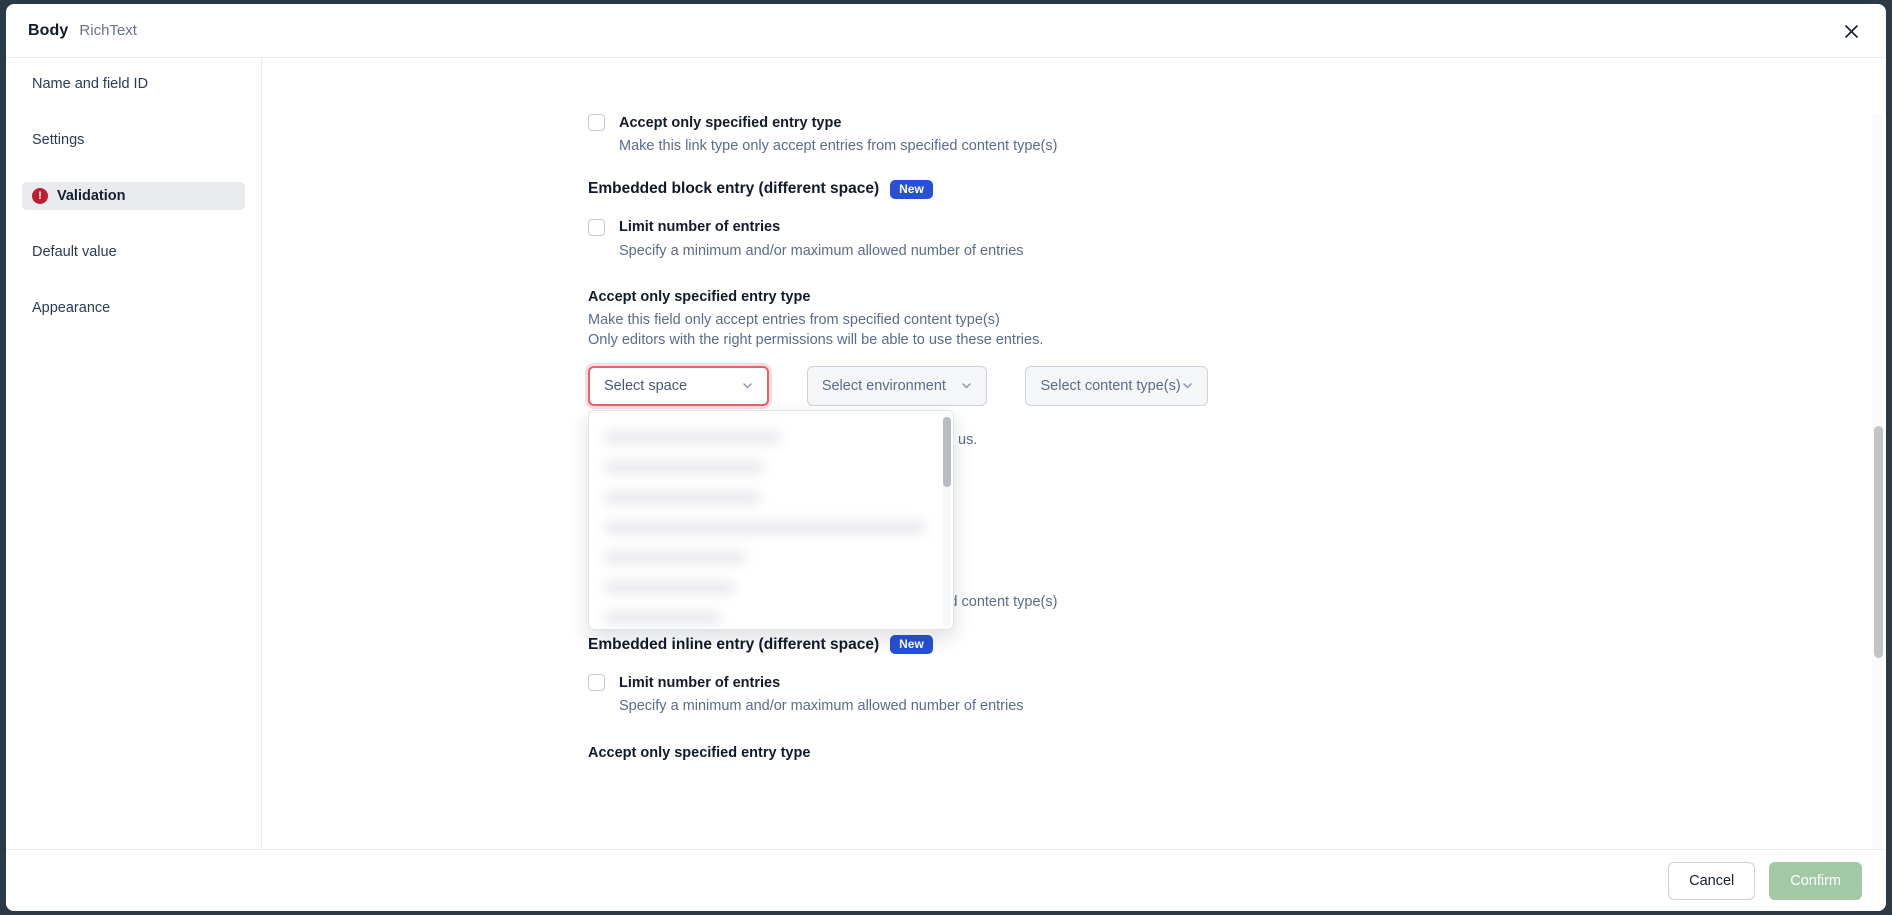 The image size is (1892, 915). Describe the element at coordinates (133, 196) in the screenshot. I see `sidebar-item-validation: ! Validation` at that location.